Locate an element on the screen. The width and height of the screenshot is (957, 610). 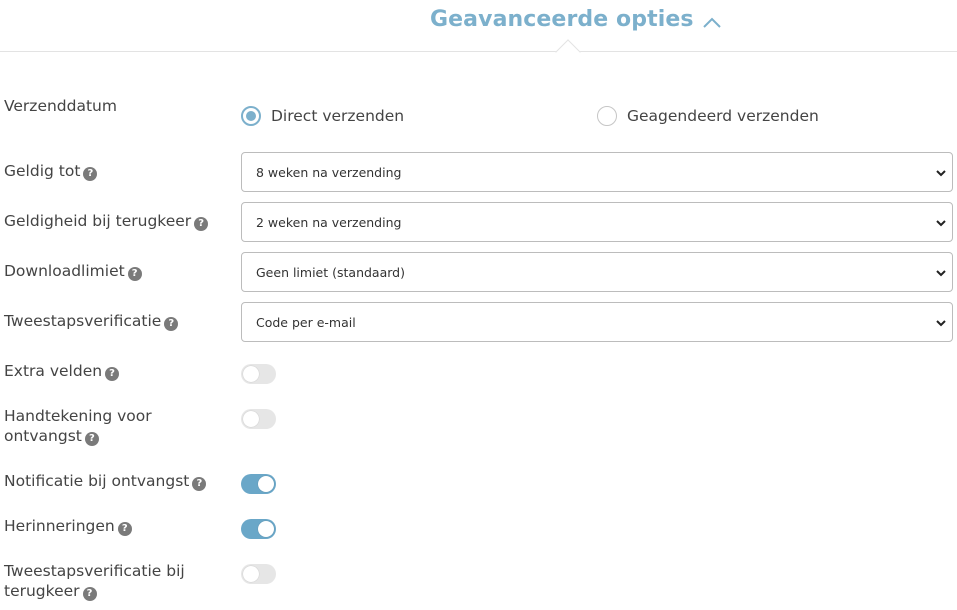
advanced-options-title: Geavanceerde opties is located at coordinates (562, 19).